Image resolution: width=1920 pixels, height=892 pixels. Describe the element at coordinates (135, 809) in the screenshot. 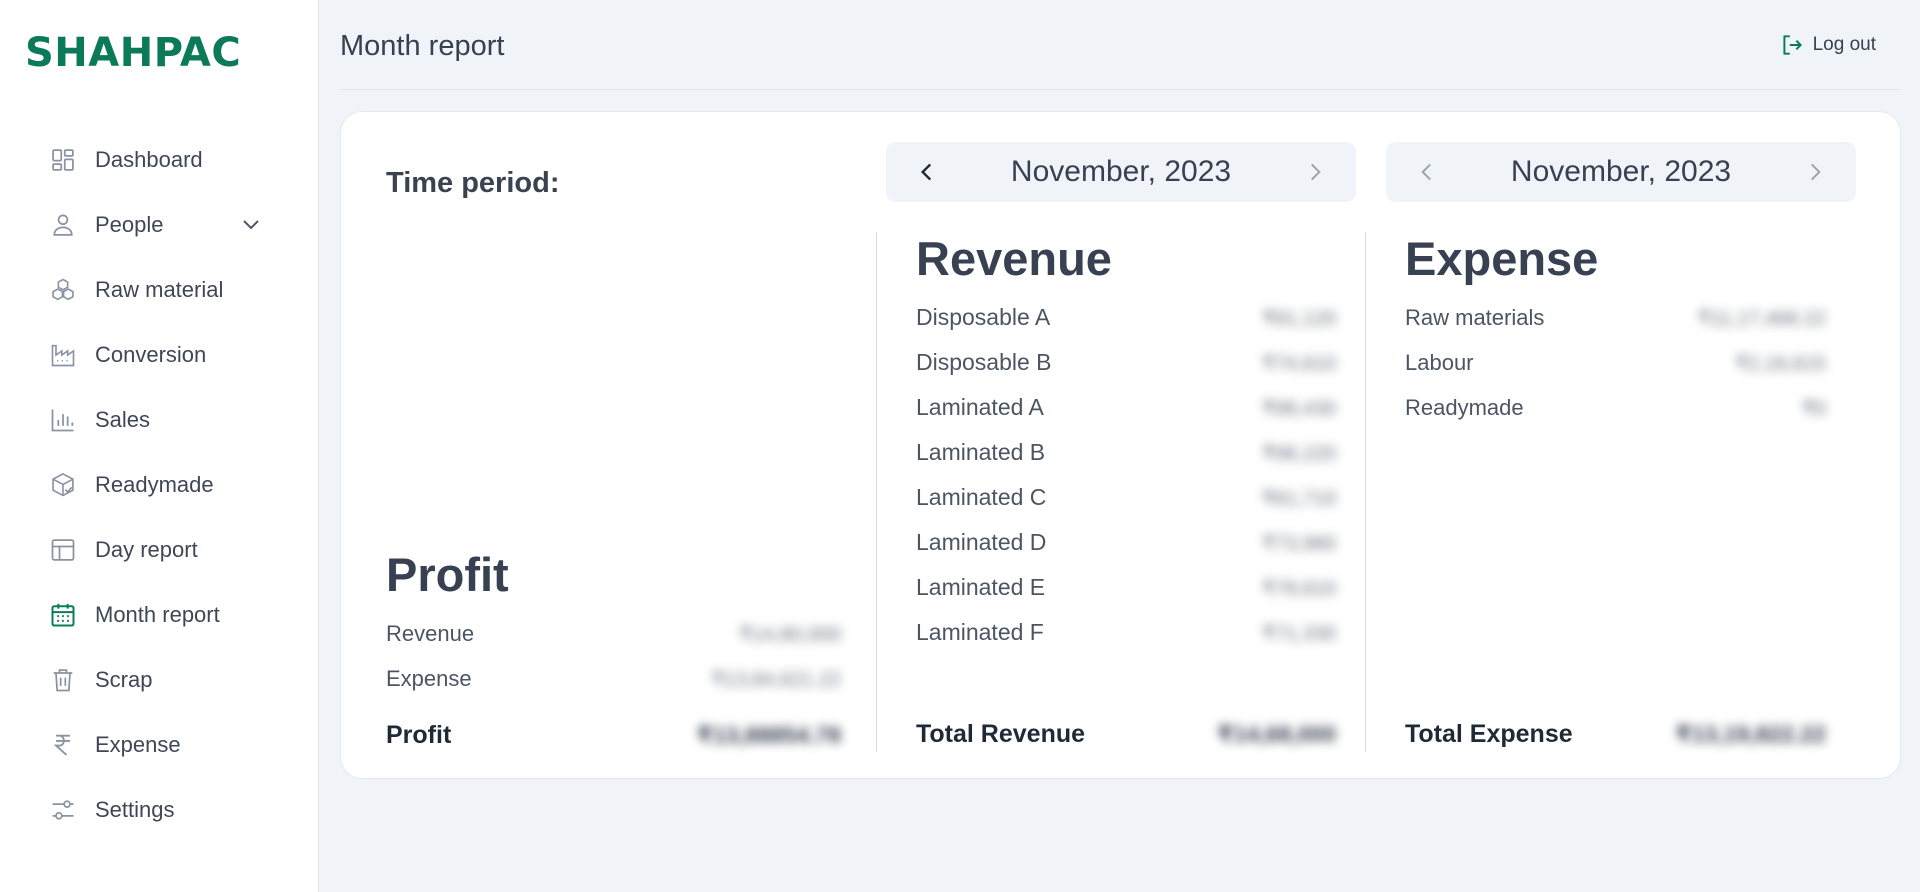

I see `sidebar-item-label: Settings` at that location.